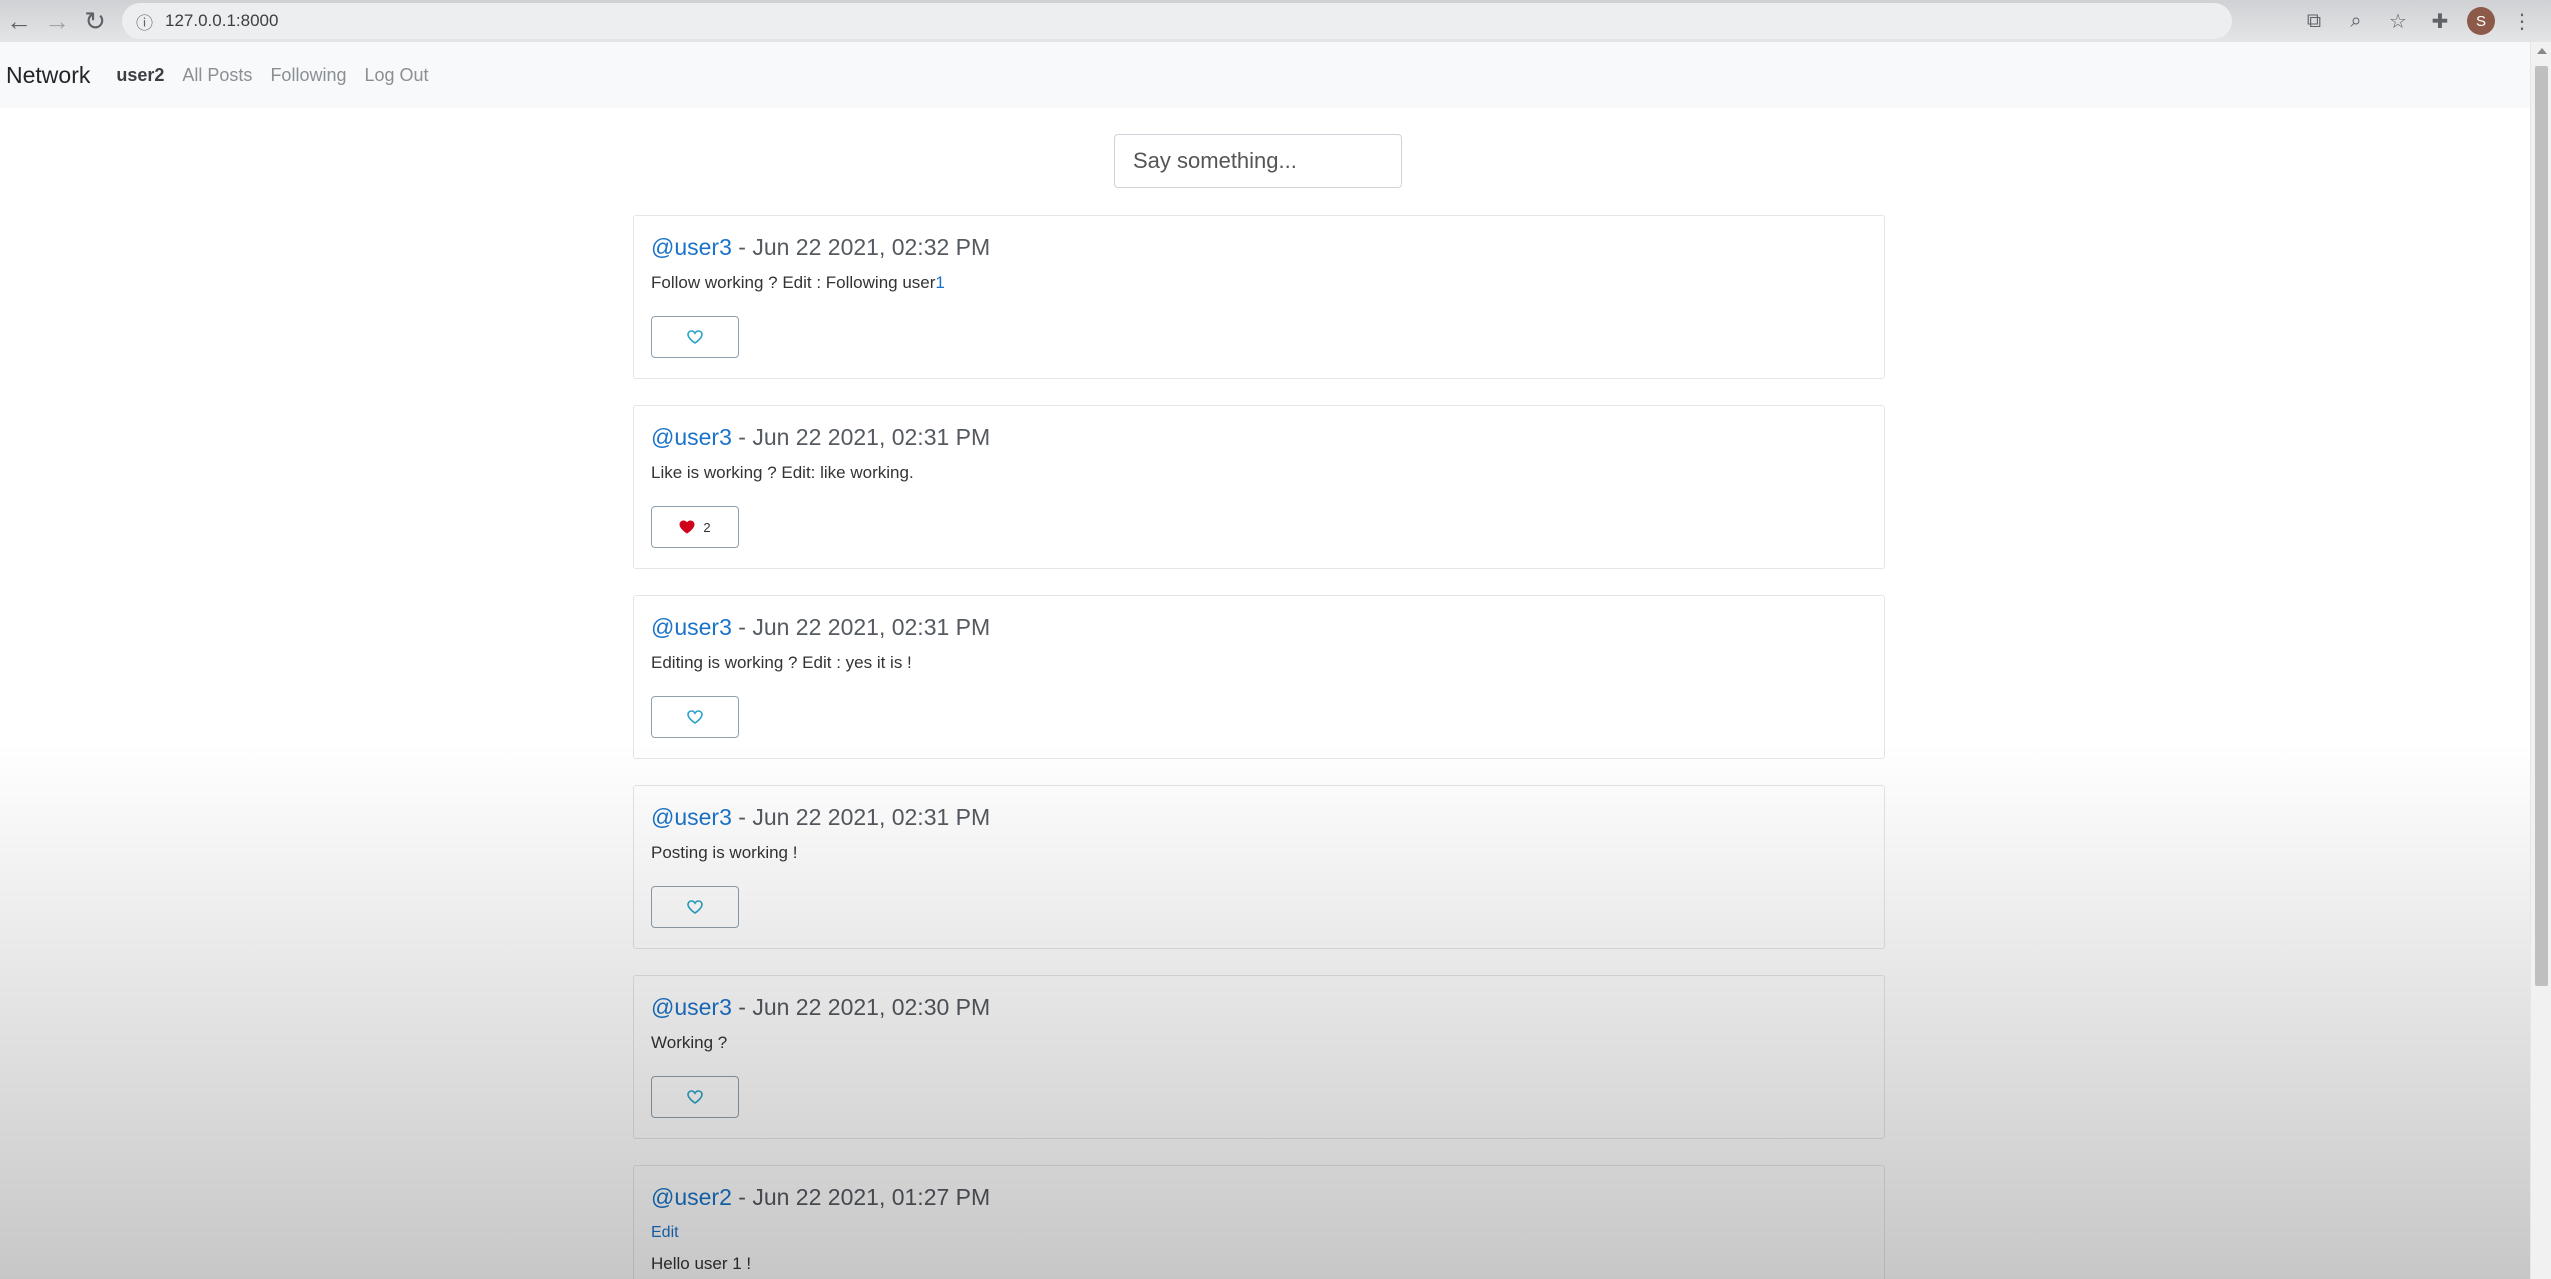 This screenshot has height=1279, width=2551. Describe the element at coordinates (691, 1197) in the screenshot. I see `post-author-link: @user2` at that location.